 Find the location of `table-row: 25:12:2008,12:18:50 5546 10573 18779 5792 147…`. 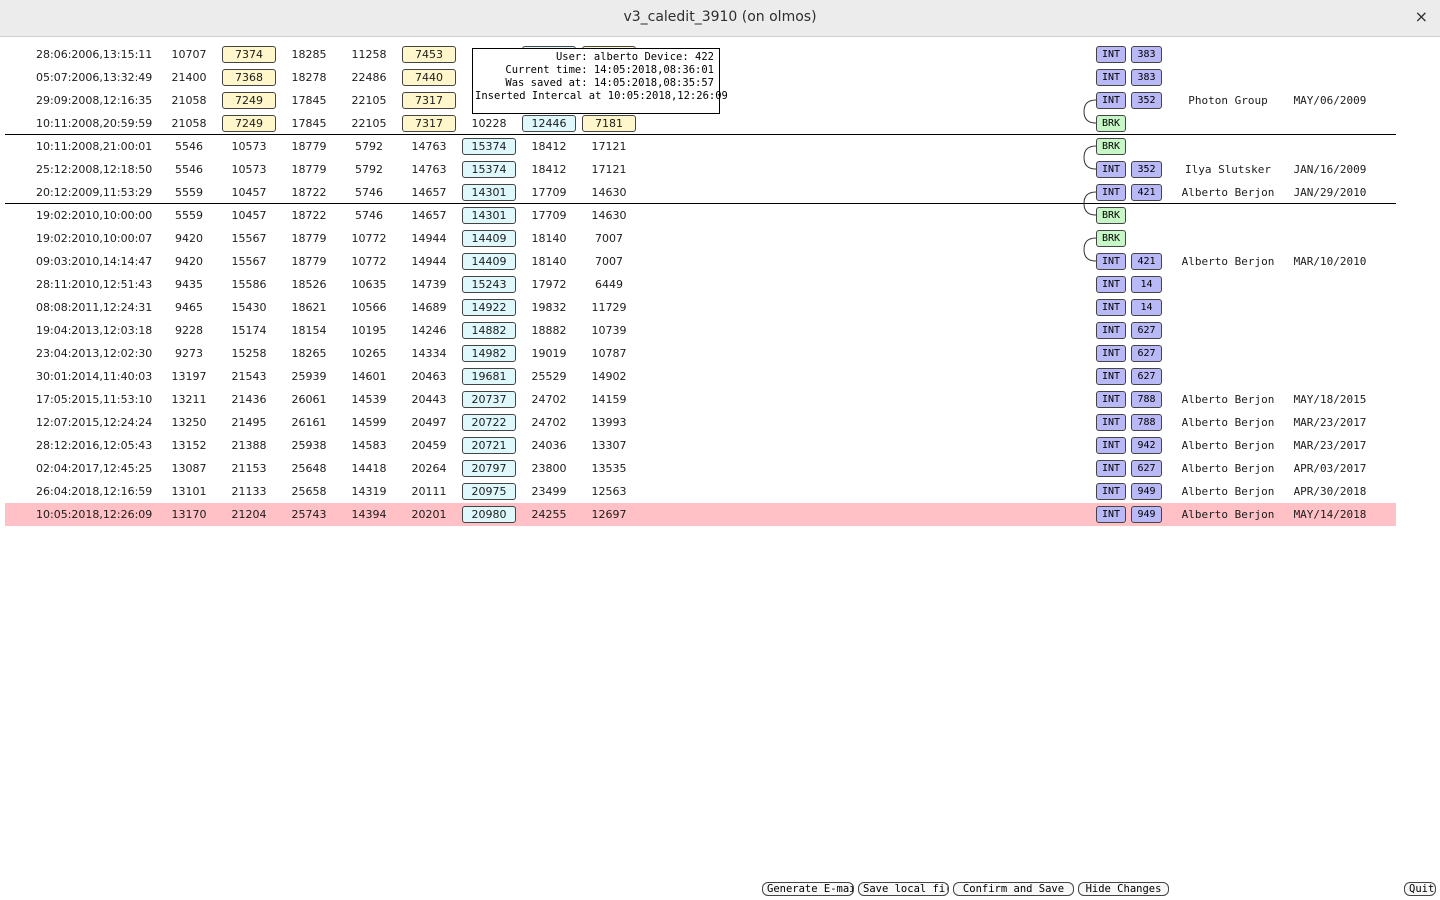

table-row: 25:12:2008,12:18:50 5546 10573 18779 5792 147… is located at coordinates (700, 169).